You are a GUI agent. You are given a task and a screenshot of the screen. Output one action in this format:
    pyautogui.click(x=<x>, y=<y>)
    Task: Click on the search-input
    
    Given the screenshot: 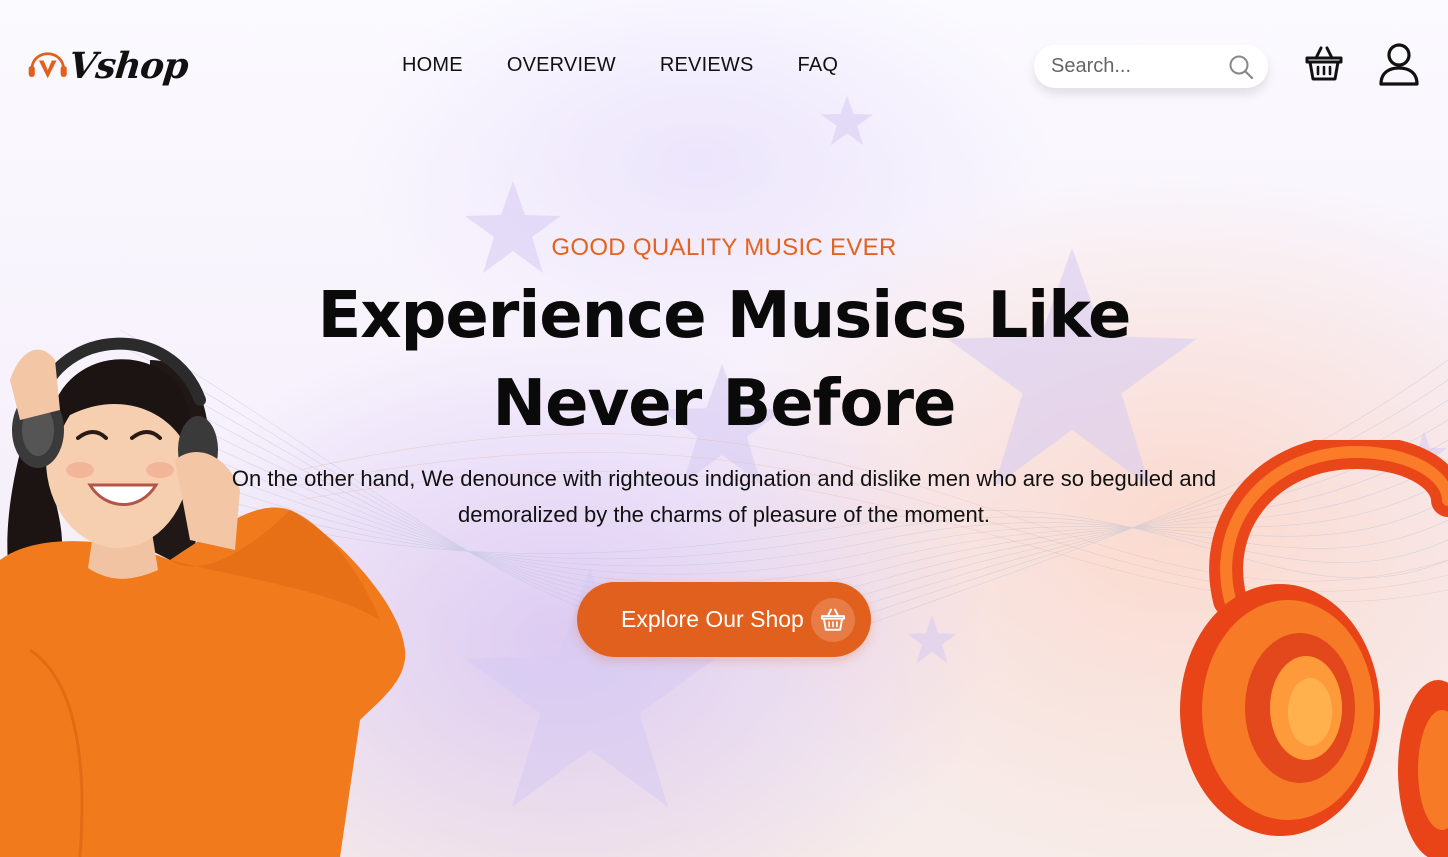 What is the action you would take?
    pyautogui.click(x=1136, y=66)
    